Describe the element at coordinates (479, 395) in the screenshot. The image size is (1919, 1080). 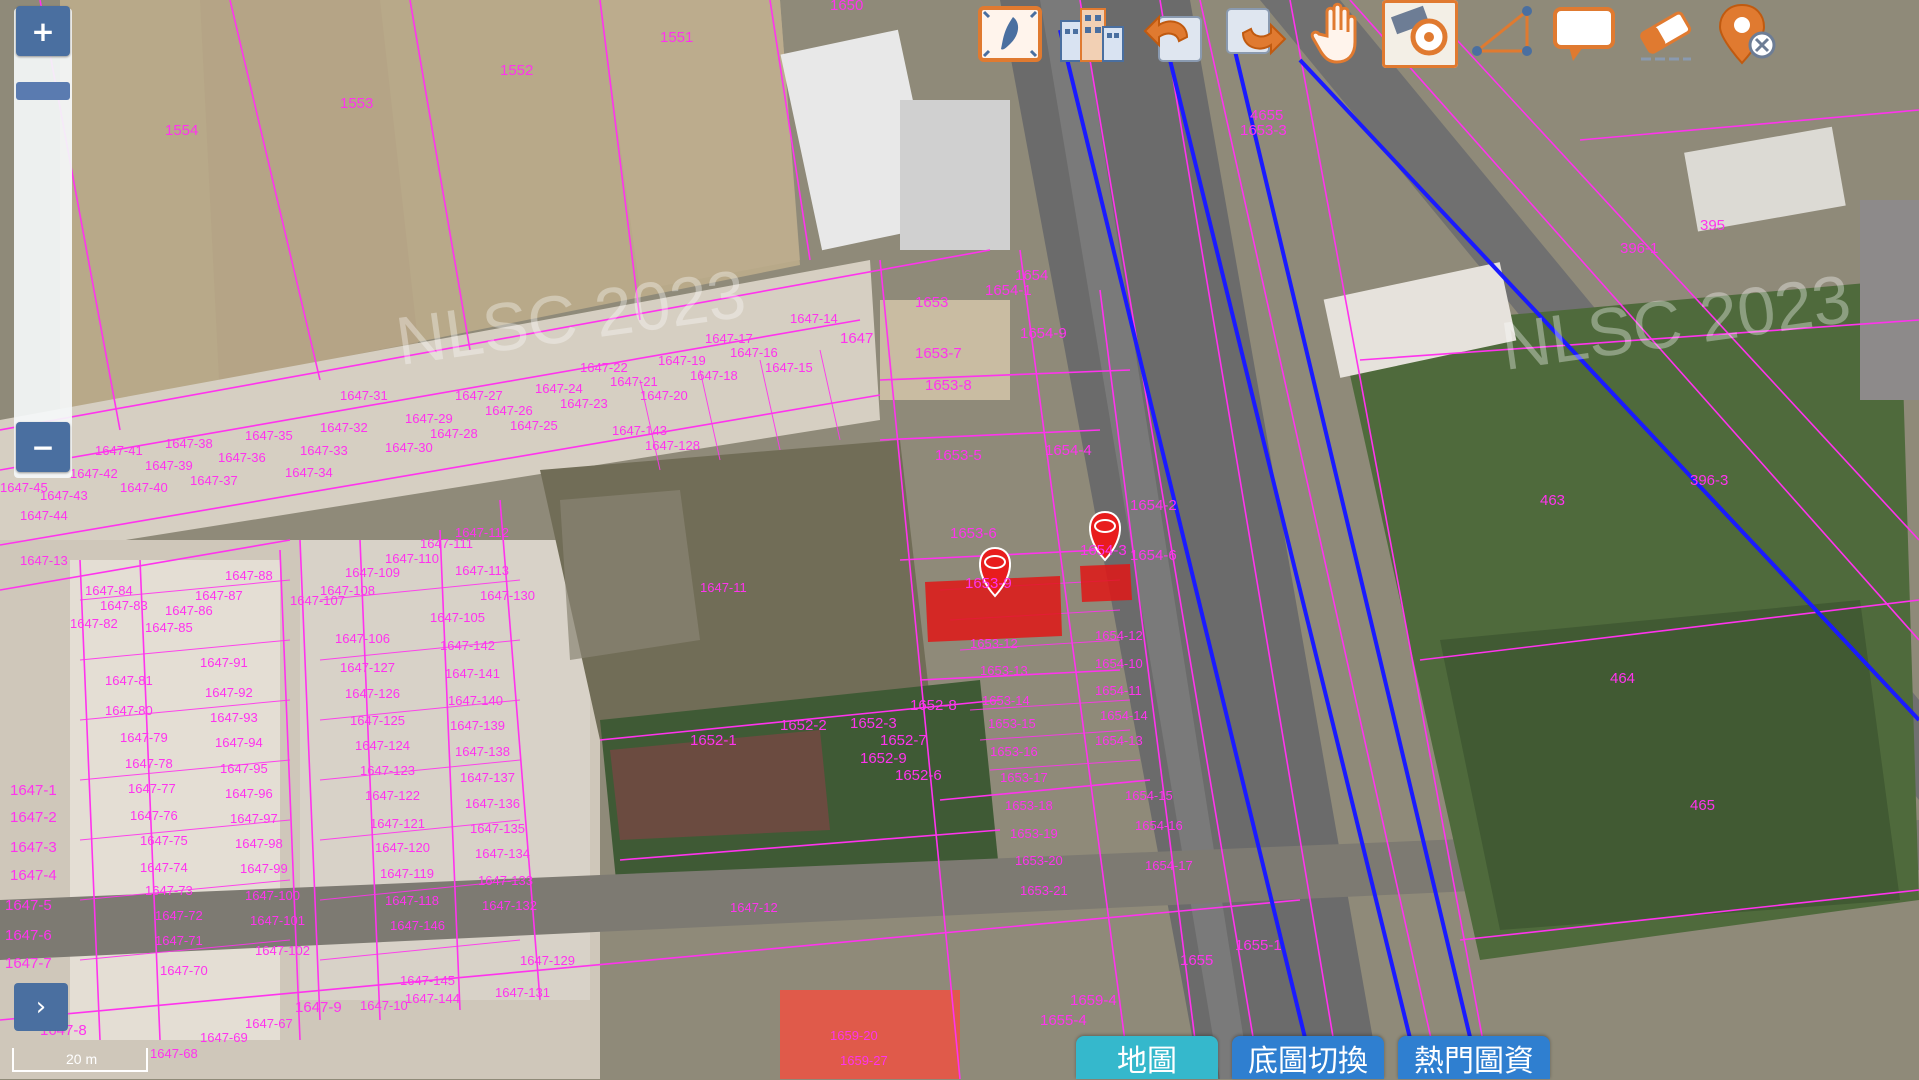
I see `parcel-label: 1647-27` at that location.